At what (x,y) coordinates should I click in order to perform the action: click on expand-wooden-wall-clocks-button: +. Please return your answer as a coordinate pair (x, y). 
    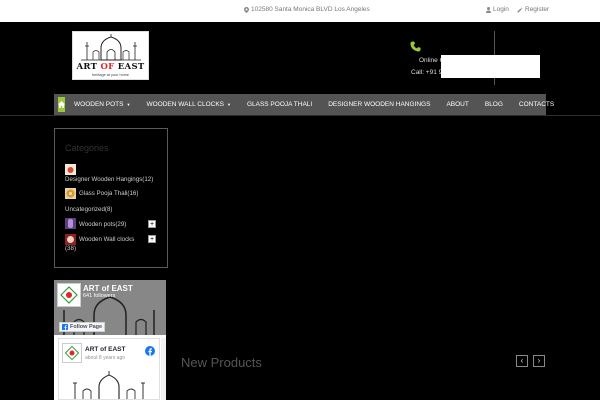
    Looking at the image, I should click on (152, 239).